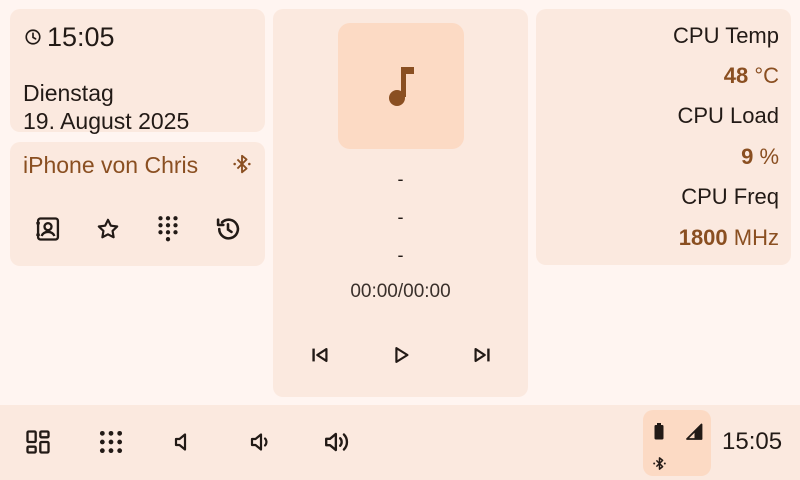 Image resolution: width=800 pixels, height=480 pixels. Describe the element at coordinates (726, 35) in the screenshot. I see `cpu-temp-label: CPU Temp` at that location.